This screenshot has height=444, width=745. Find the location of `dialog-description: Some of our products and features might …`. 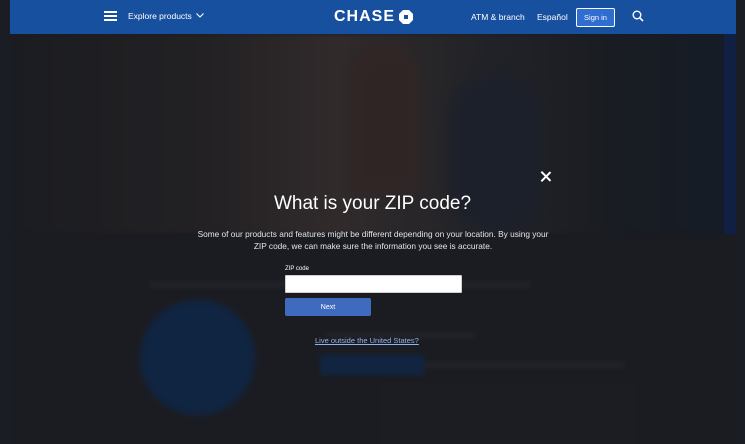

dialog-description: Some of our products and features might … is located at coordinates (373, 240).